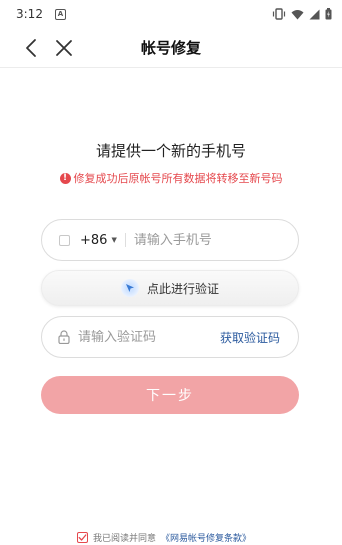 This screenshot has height=545, width=342. Describe the element at coordinates (94, 240) in the screenshot. I see `country-code-value: +86` at that location.